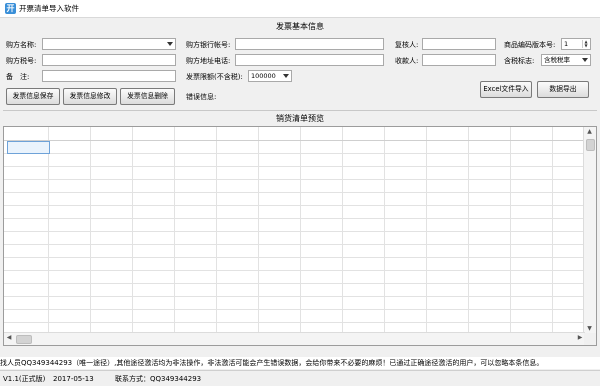 Image resolution: width=600 pixels, height=386 pixels. What do you see at coordinates (300, 9) in the screenshot?
I see `title-bar: 开 开票清单导入软件` at bounding box center [300, 9].